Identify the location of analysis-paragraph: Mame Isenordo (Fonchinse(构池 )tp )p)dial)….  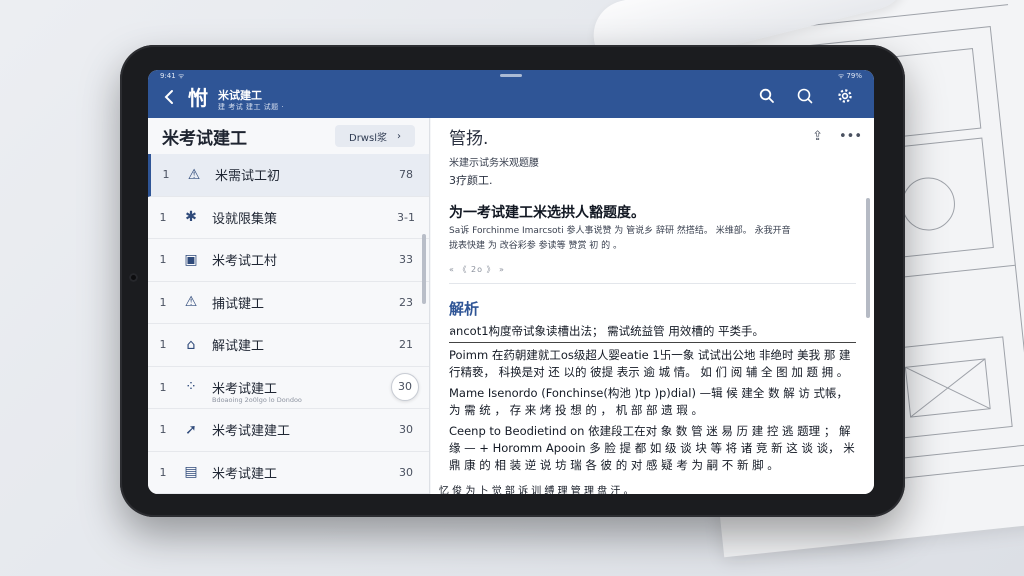
(649, 401).